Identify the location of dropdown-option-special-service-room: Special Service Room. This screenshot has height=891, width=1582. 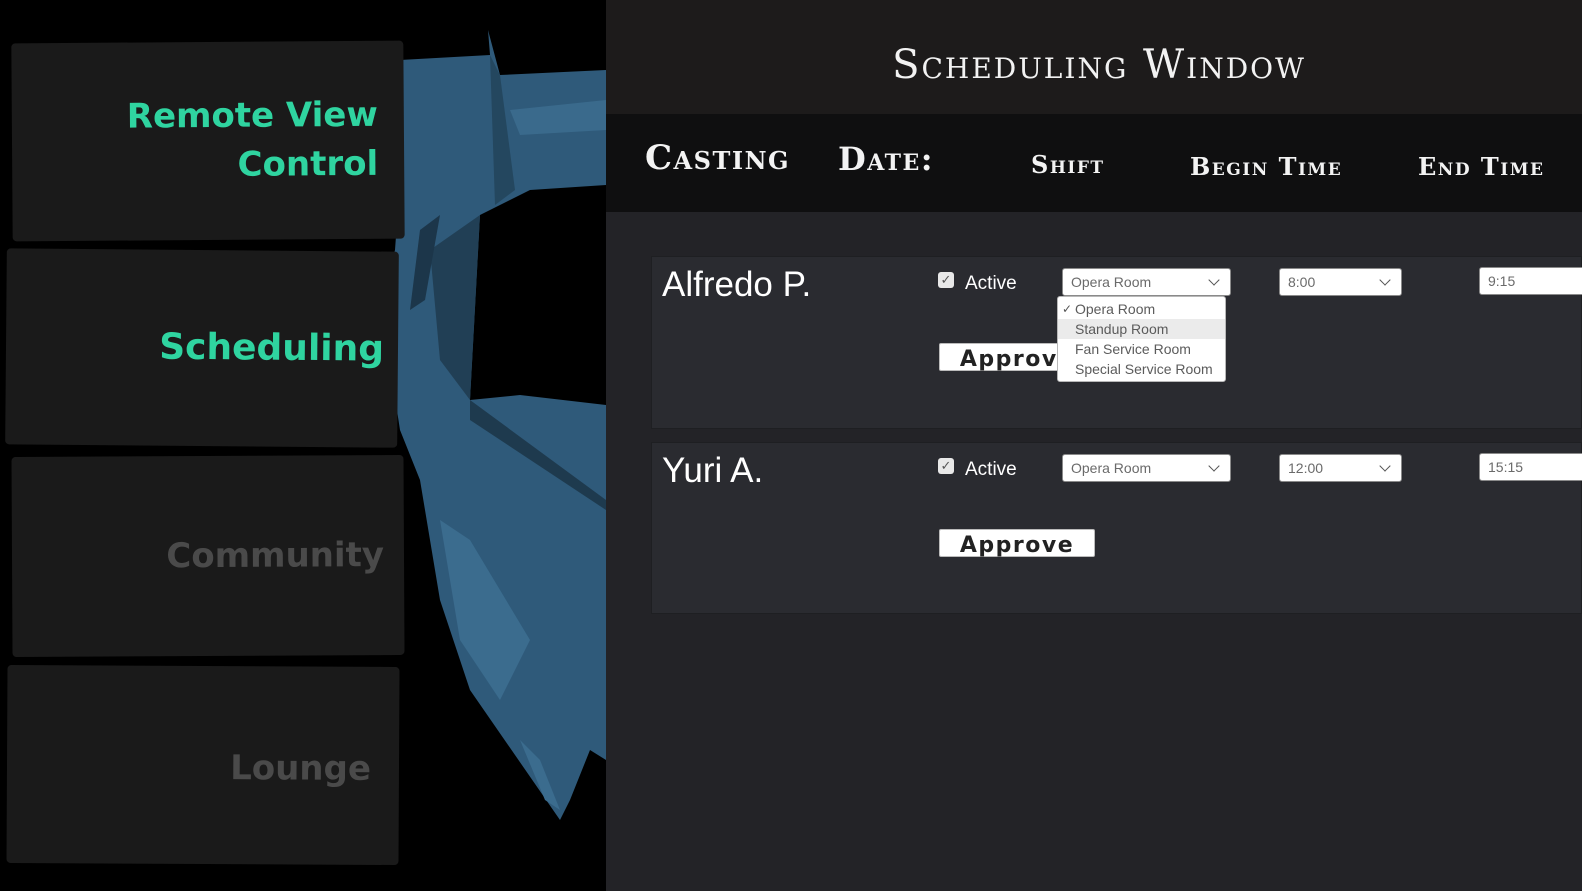
(1141, 369).